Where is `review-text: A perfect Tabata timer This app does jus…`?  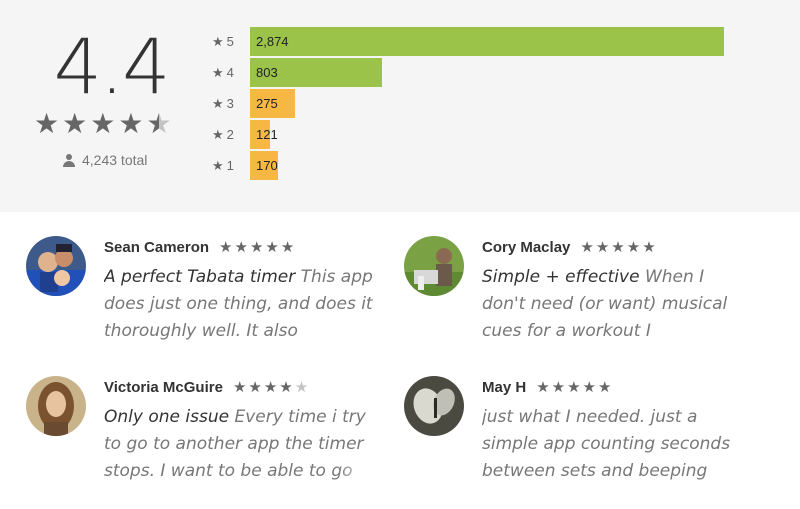
review-text: A perfect Tabata timer This app does jus… is located at coordinates (239, 304).